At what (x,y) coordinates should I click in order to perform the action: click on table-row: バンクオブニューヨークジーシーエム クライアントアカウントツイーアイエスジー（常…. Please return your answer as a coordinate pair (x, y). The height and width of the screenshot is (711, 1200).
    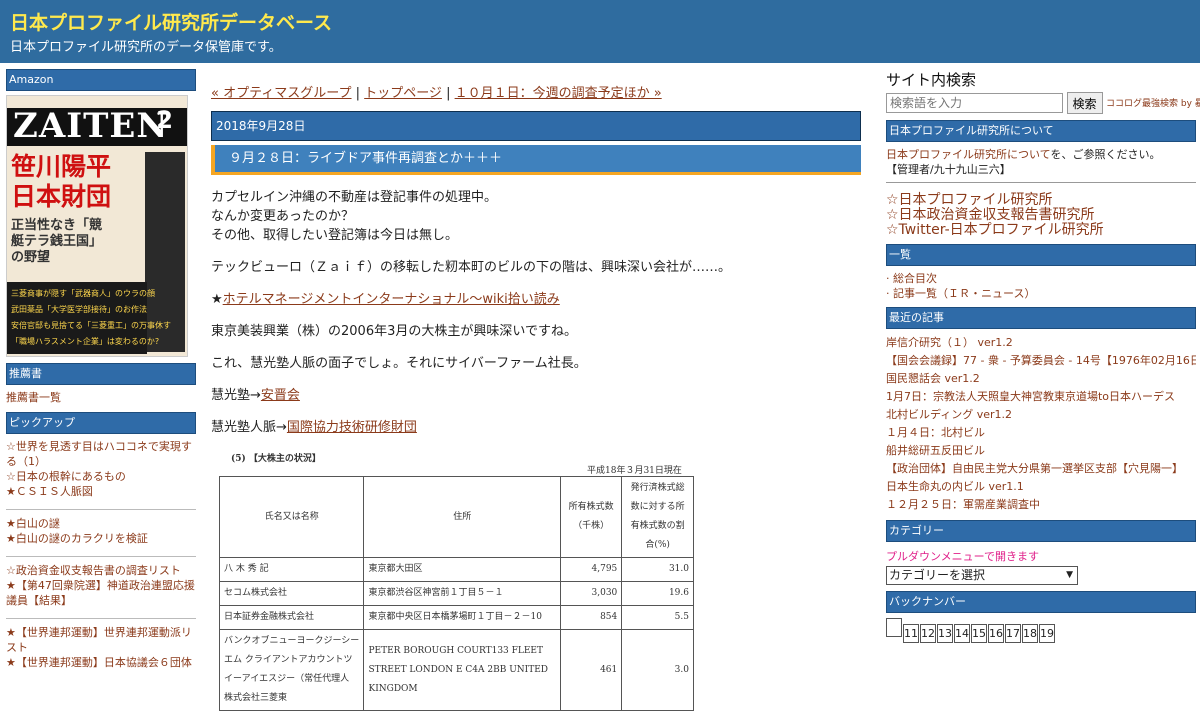
    Looking at the image, I should click on (456, 670).